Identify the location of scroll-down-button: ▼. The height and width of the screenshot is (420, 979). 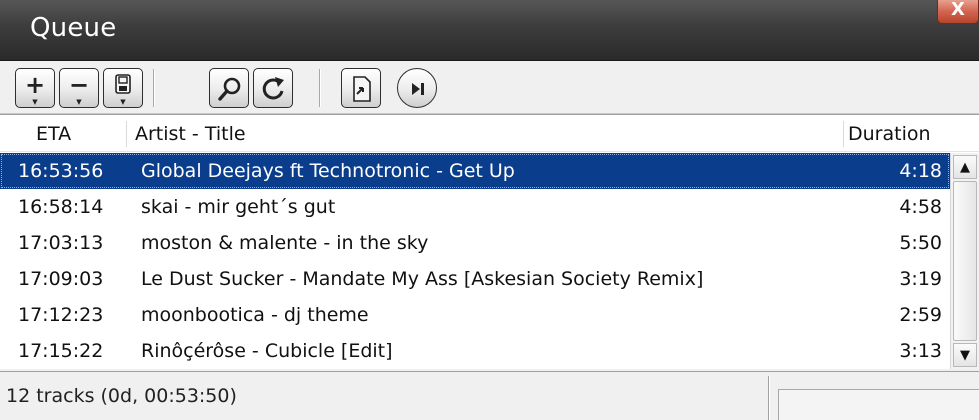
(965, 355).